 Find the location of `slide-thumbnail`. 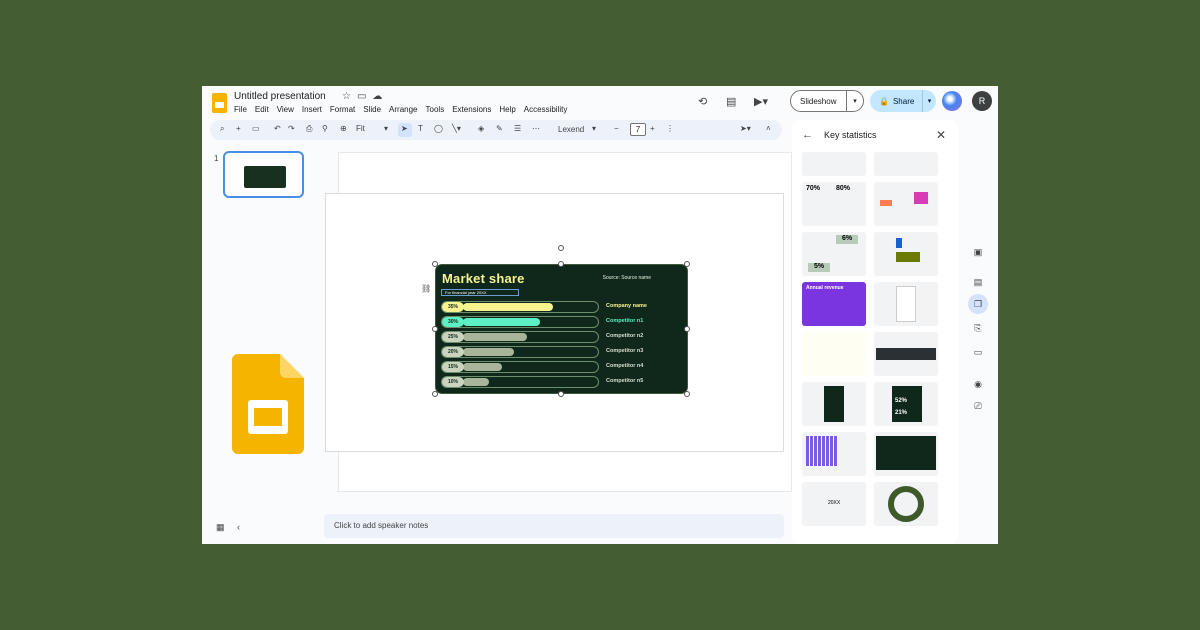

slide-thumbnail is located at coordinates (263, 174).